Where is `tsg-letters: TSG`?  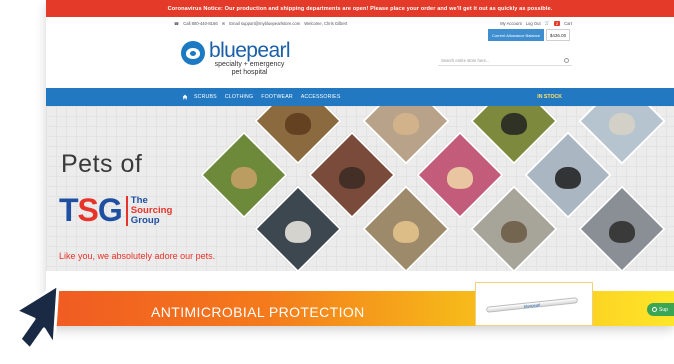
tsg-letters: TSG is located at coordinates (91, 210).